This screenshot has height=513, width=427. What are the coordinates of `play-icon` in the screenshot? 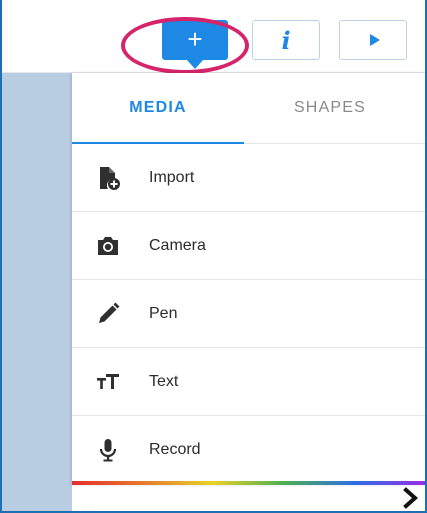 It's located at (374, 40).